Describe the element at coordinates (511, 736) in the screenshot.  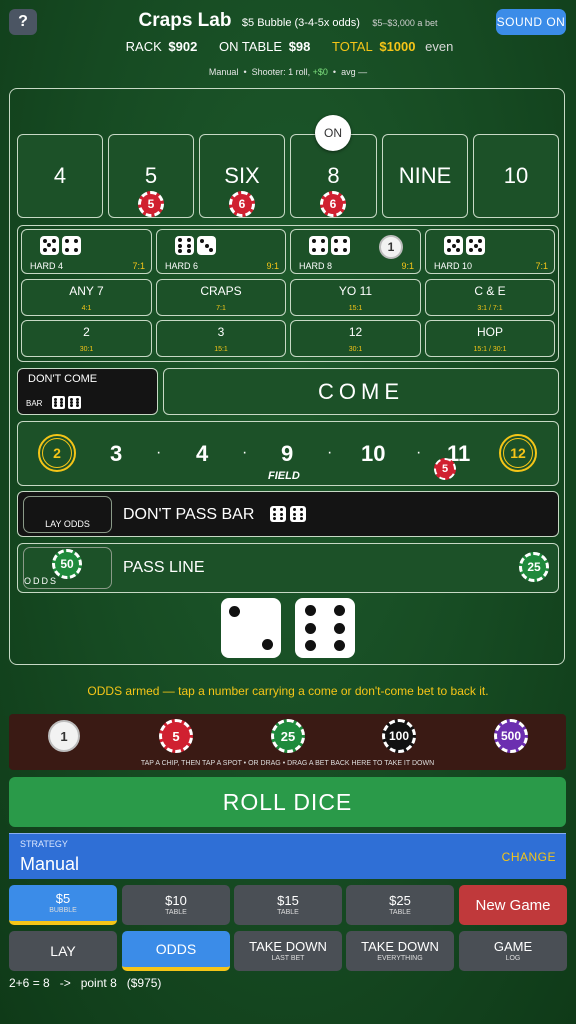
I see `tray-chip-500: 500` at that location.